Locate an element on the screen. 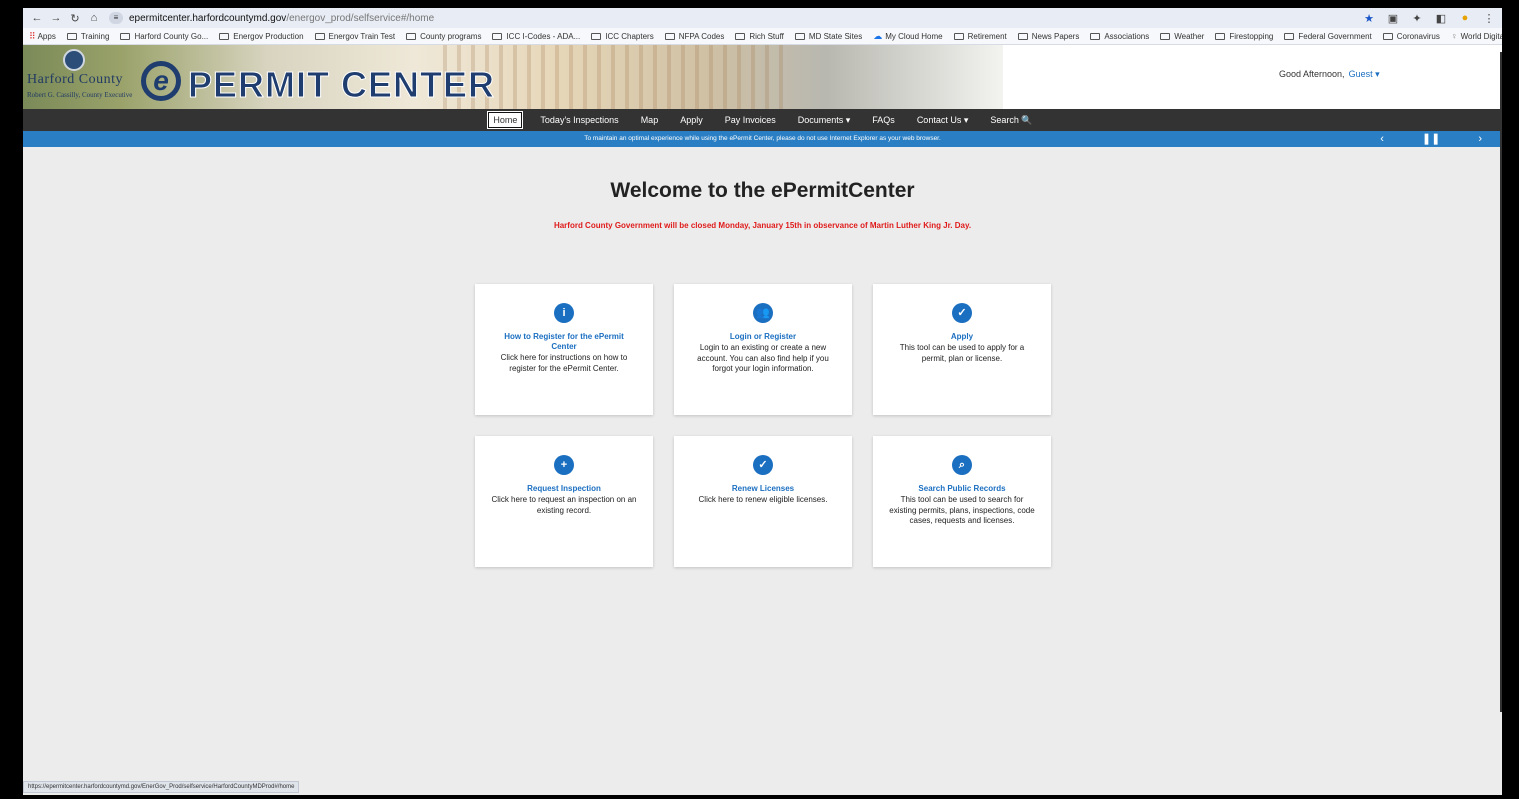  nav-home: Home is located at coordinates (505, 120).